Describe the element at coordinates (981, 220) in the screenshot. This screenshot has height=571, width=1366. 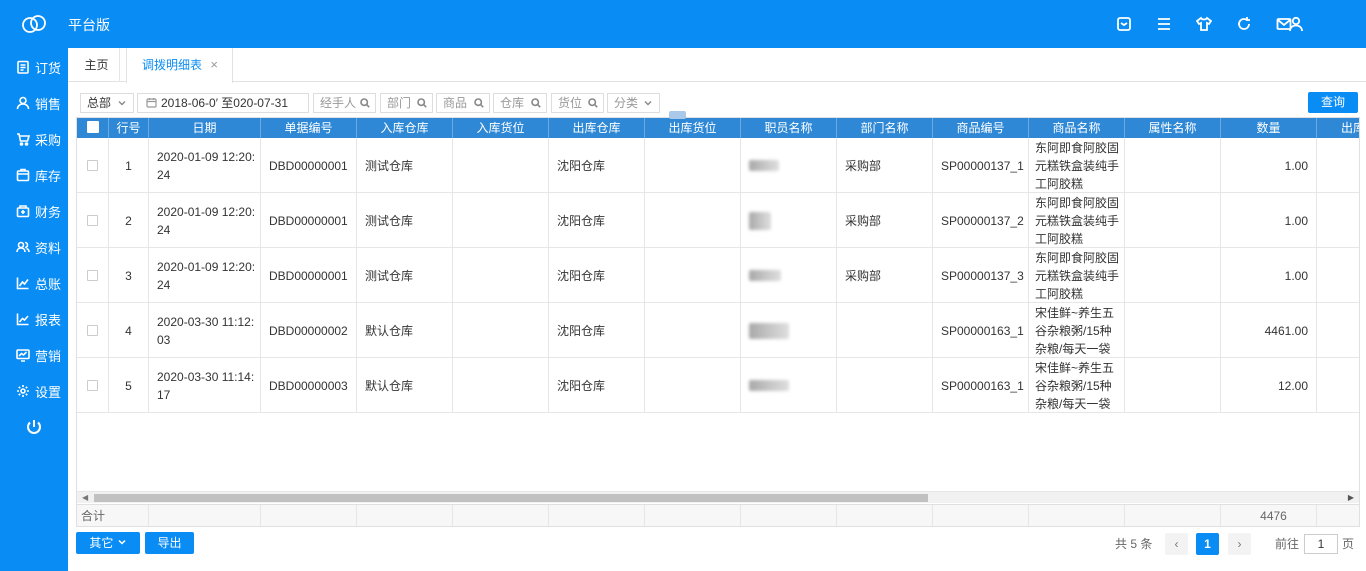
I see `cell-sku: SP00000137_2` at that location.